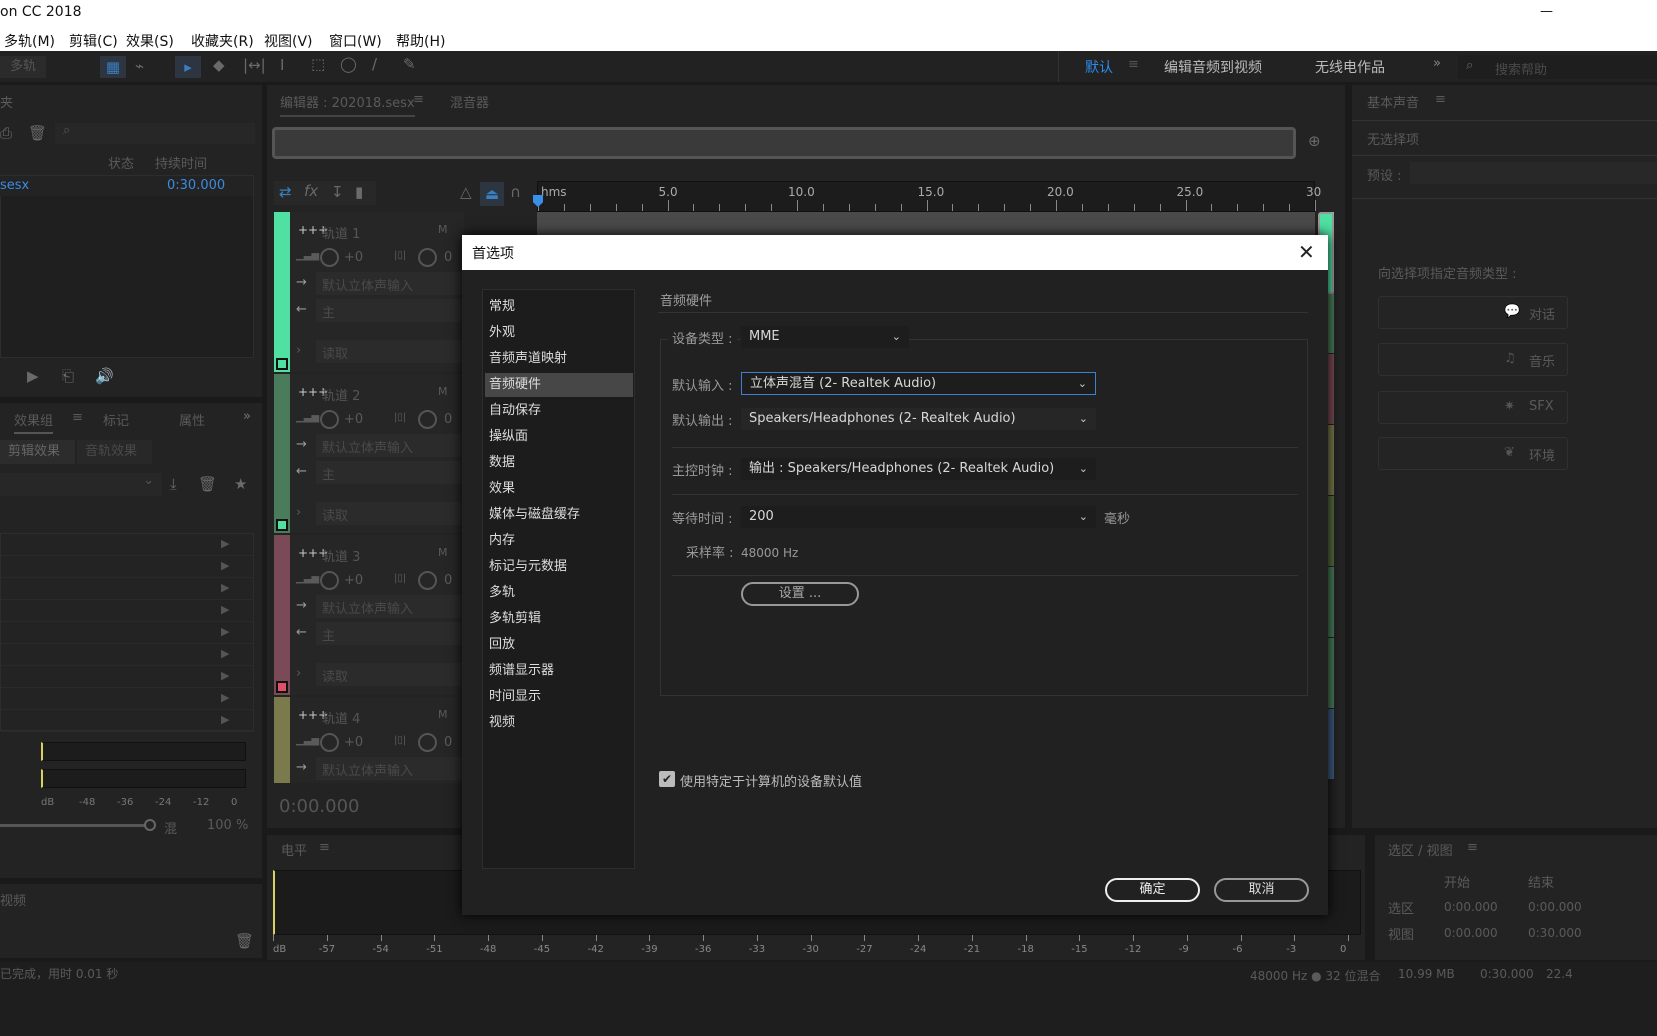 Image resolution: width=1657 pixels, height=1036 pixels. Describe the element at coordinates (173, 484) in the screenshot. I see `save-preset-icon: ⤓` at that location.